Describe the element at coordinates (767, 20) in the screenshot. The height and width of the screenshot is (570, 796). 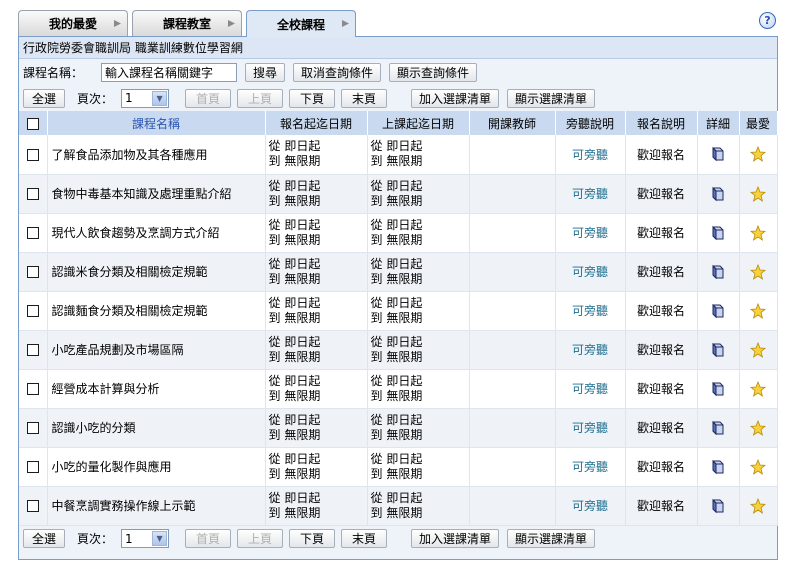
I see `help-icon: ?` at that location.